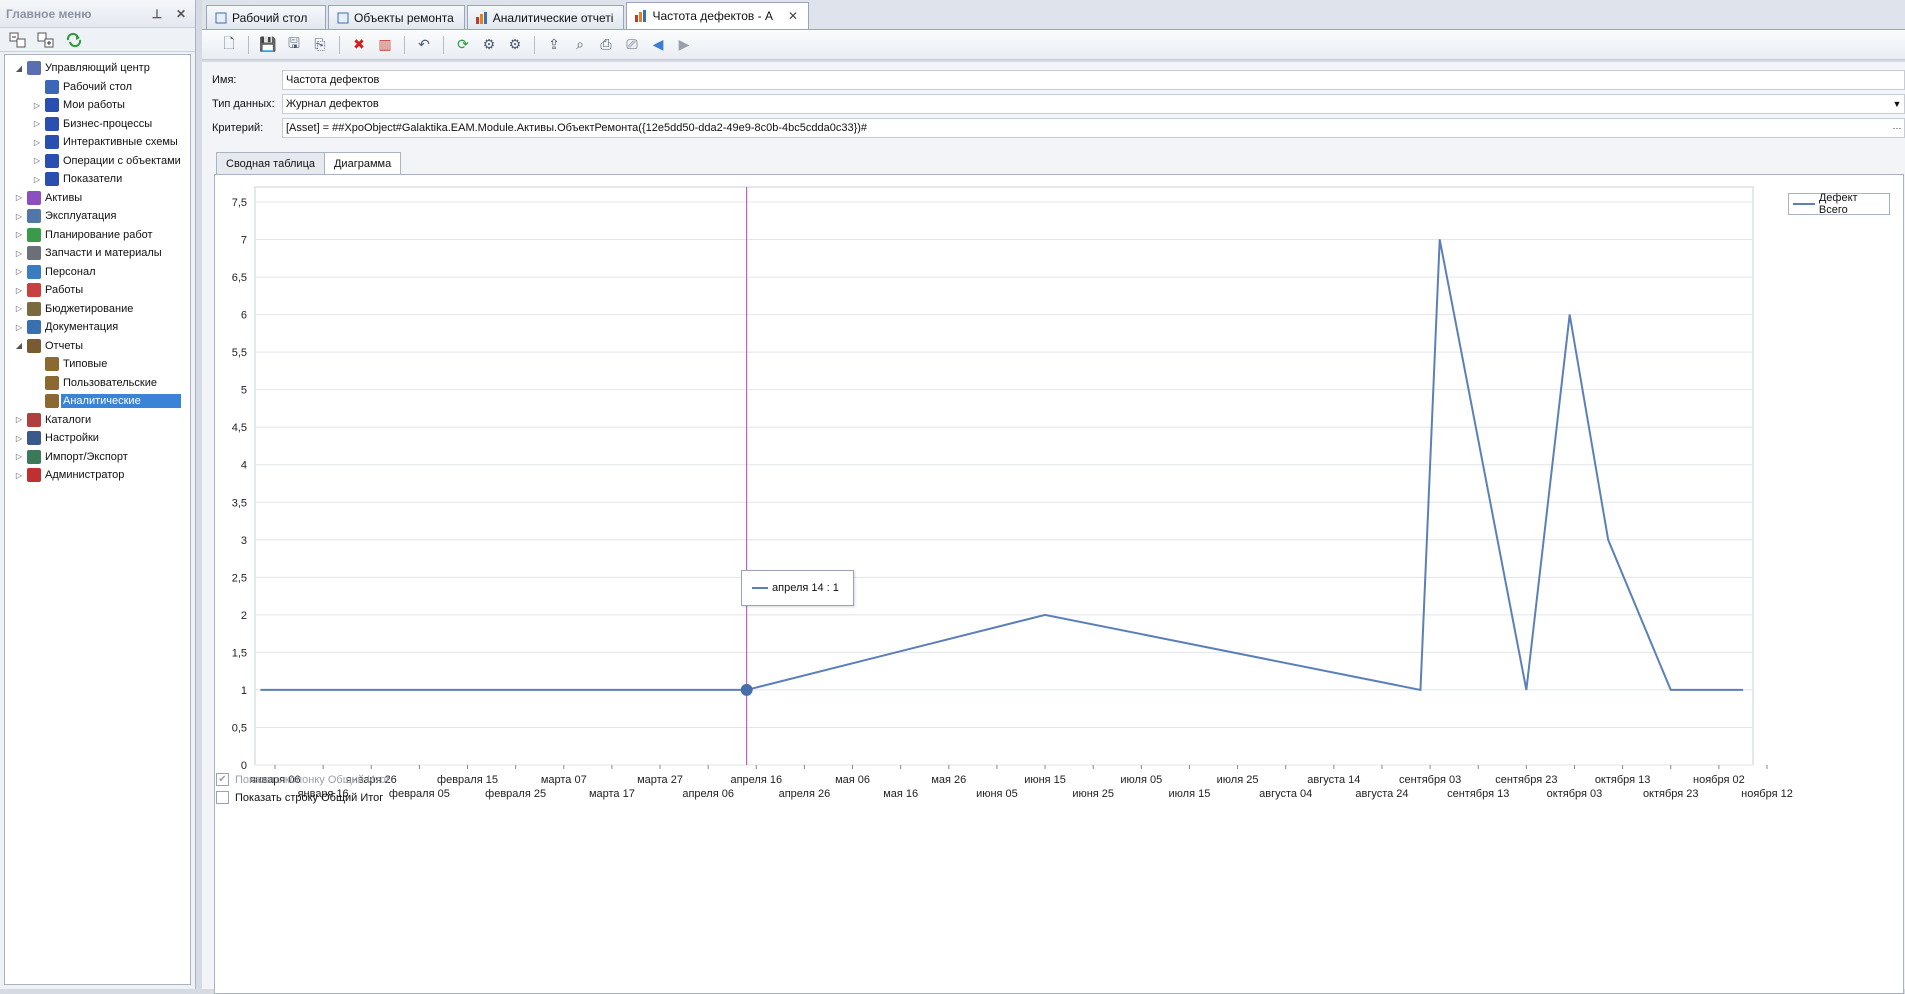 The height and width of the screenshot is (994, 1905). What do you see at coordinates (97, 87) in the screenshot?
I see `tree-item: Рабочий стол` at bounding box center [97, 87].